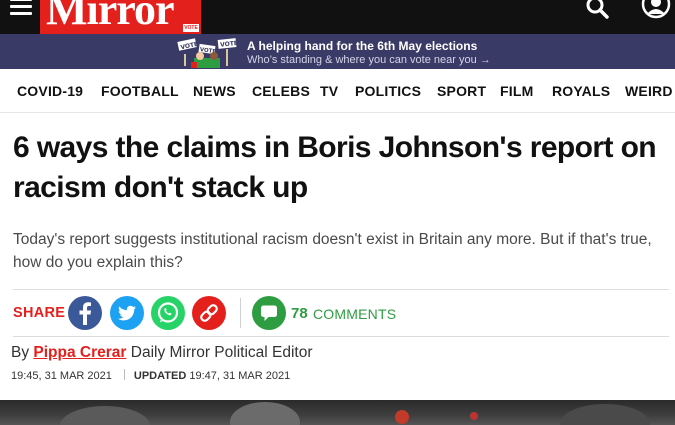 This screenshot has height=425, width=675. What do you see at coordinates (461, 91) in the screenshot?
I see `nav-item-sport: SPORT` at bounding box center [461, 91].